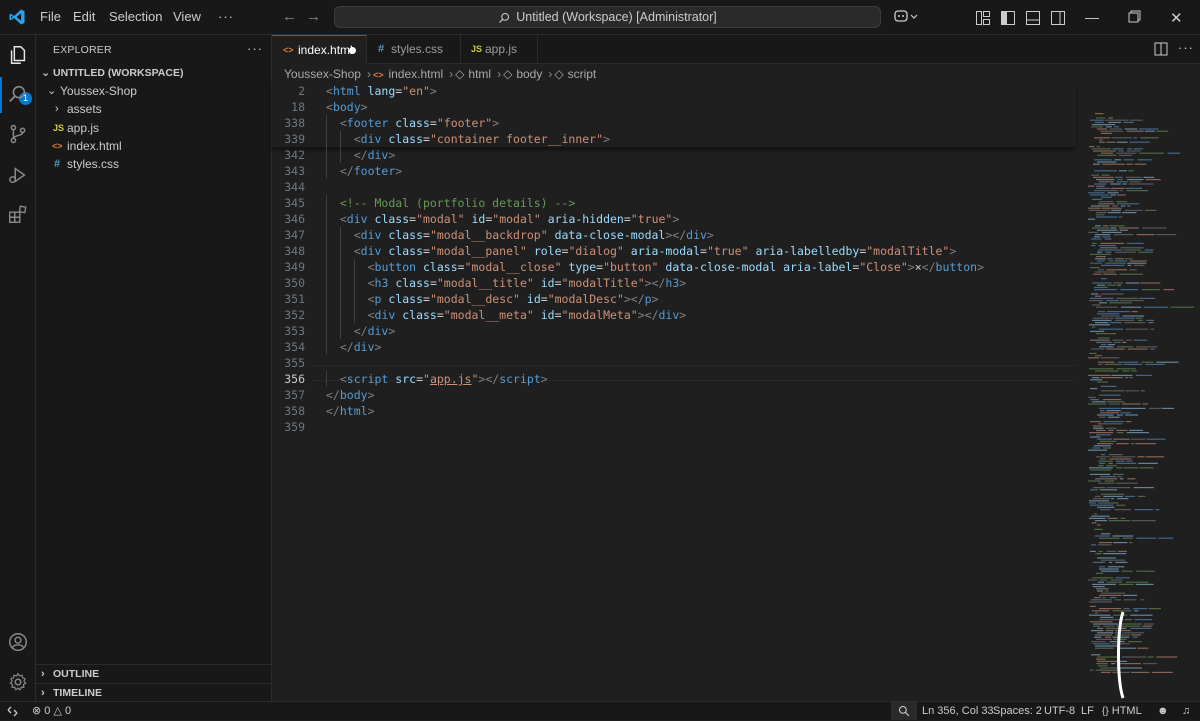  Describe the element at coordinates (674, 395) in the screenshot. I see `code-line: 357 </body>` at that location.